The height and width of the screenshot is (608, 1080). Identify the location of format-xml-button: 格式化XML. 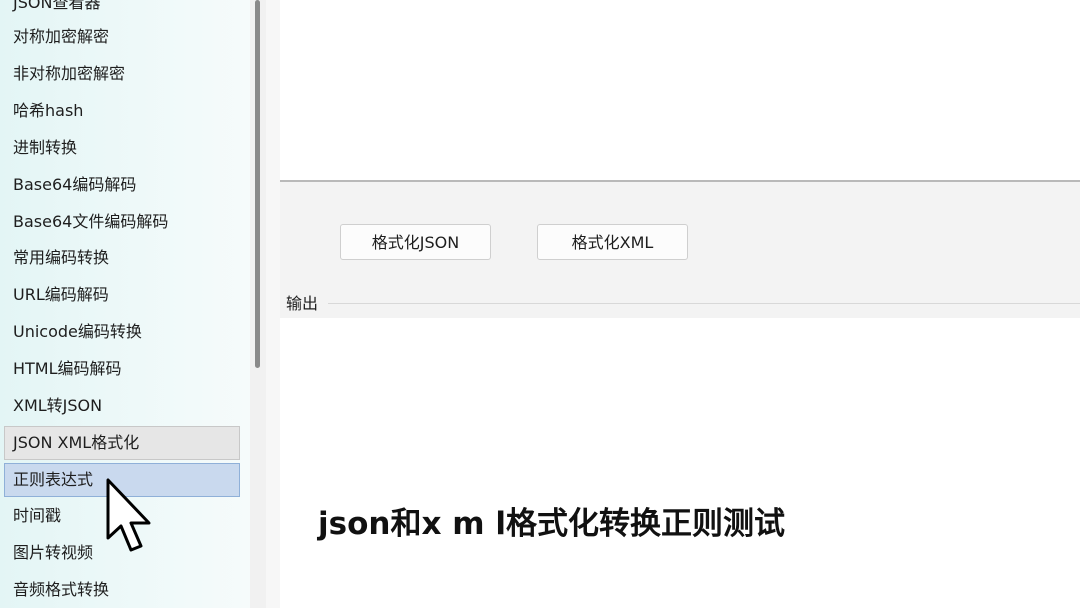
(612, 242).